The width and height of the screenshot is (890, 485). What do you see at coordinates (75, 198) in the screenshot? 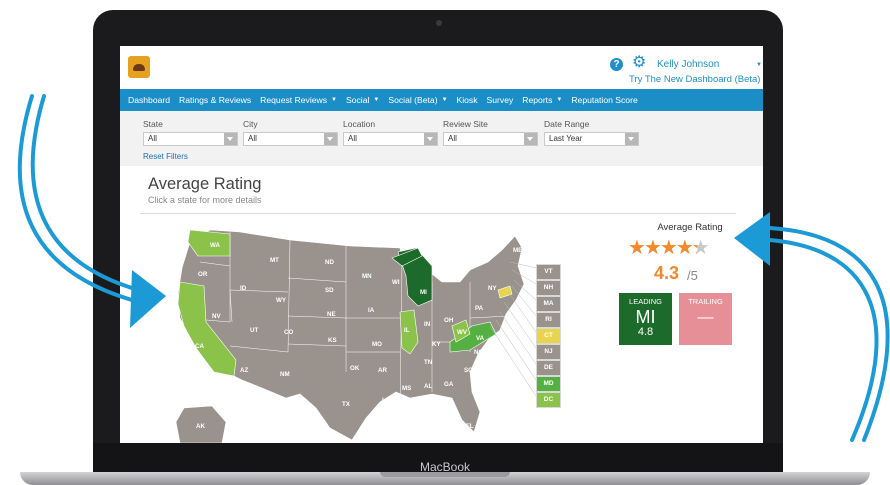
I see `left-arrow-icon` at bounding box center [75, 198].